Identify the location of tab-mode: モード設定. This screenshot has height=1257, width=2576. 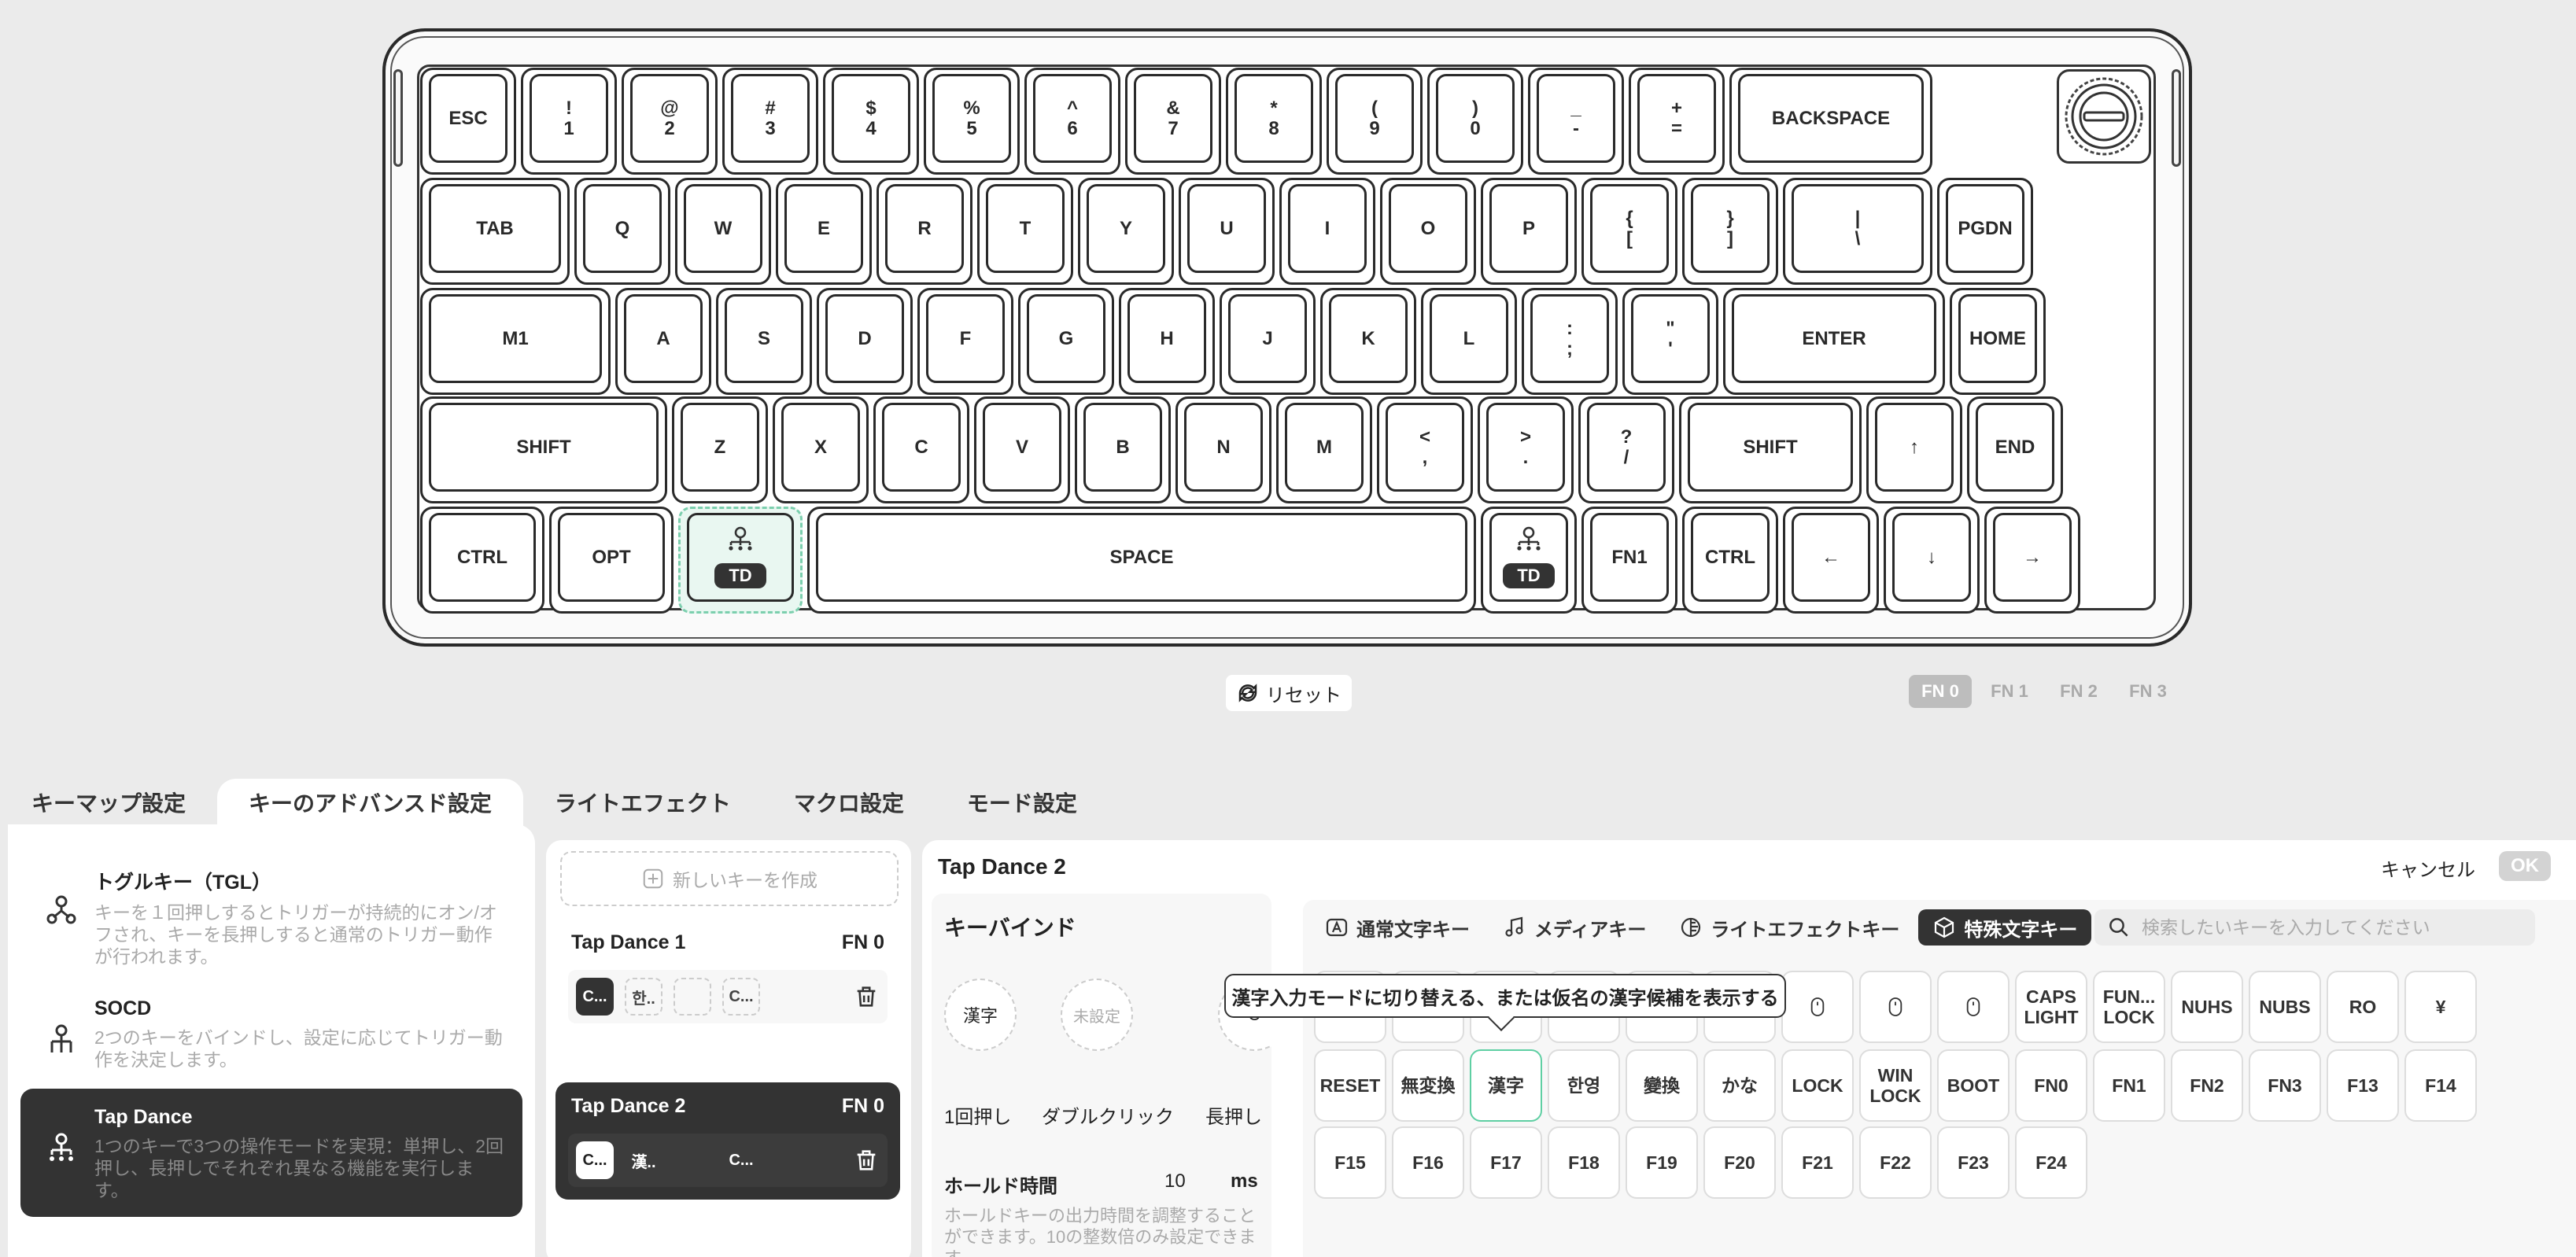
(1023, 802).